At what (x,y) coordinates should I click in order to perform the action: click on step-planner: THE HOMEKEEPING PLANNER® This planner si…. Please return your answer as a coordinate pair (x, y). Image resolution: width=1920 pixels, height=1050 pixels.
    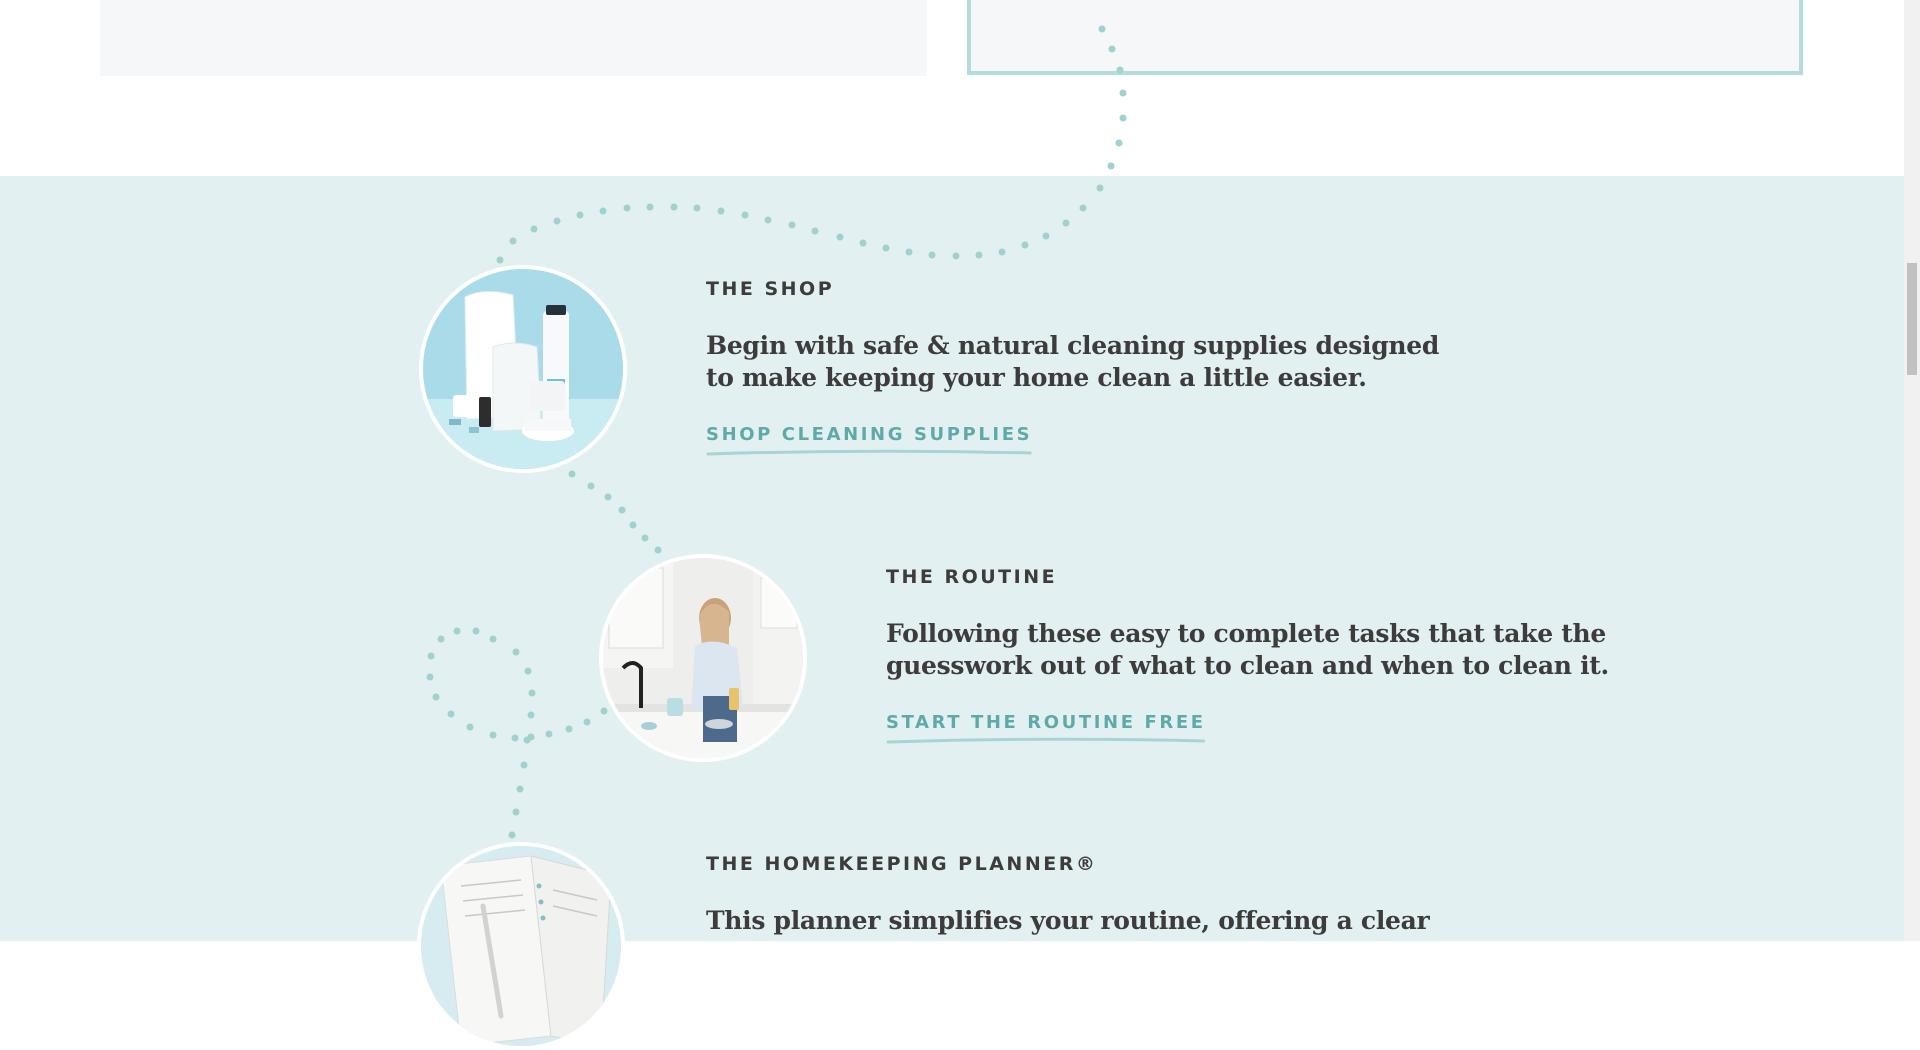
    Looking at the image, I should click on (1068, 895).